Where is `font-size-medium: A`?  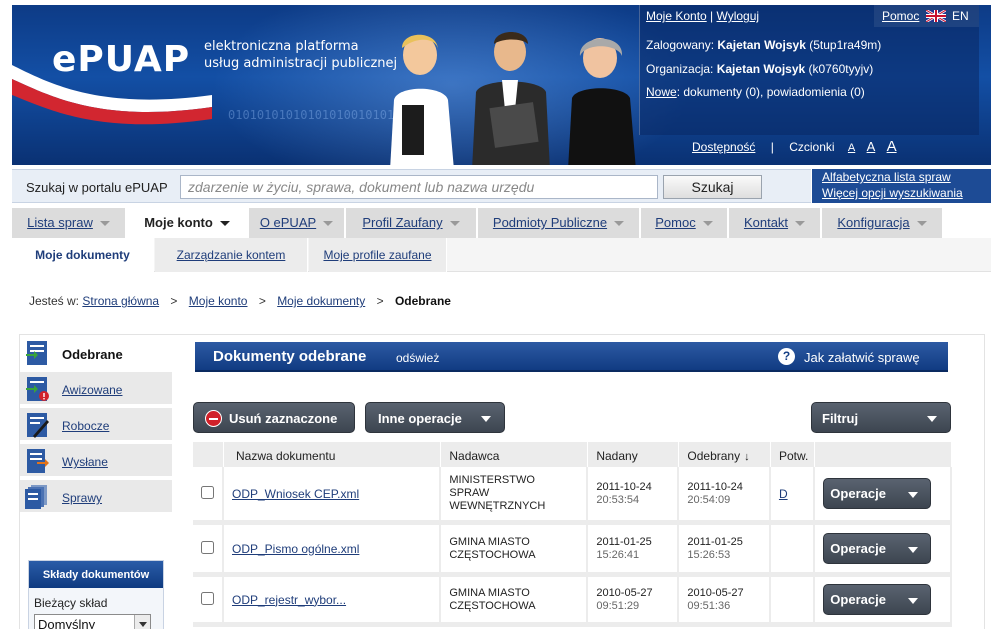 font-size-medium: A is located at coordinates (871, 146).